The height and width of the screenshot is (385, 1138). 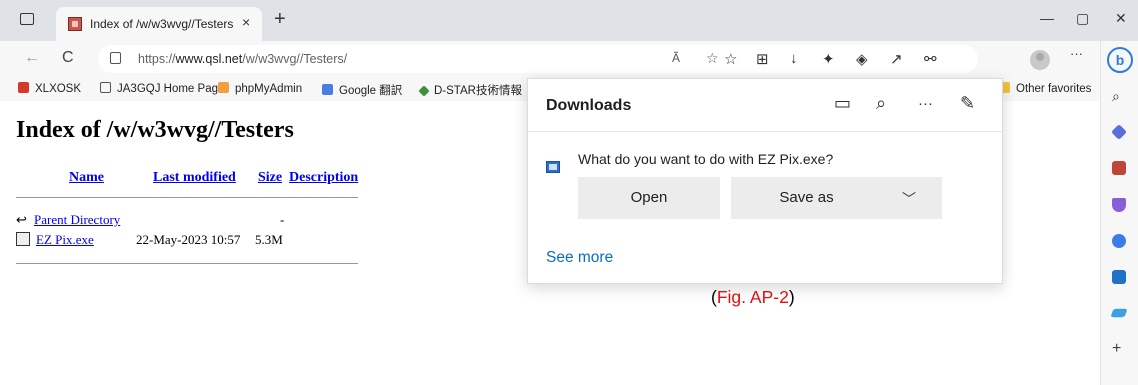 What do you see at coordinates (589, 105) in the screenshot?
I see `downloads-title: Downloads` at bounding box center [589, 105].